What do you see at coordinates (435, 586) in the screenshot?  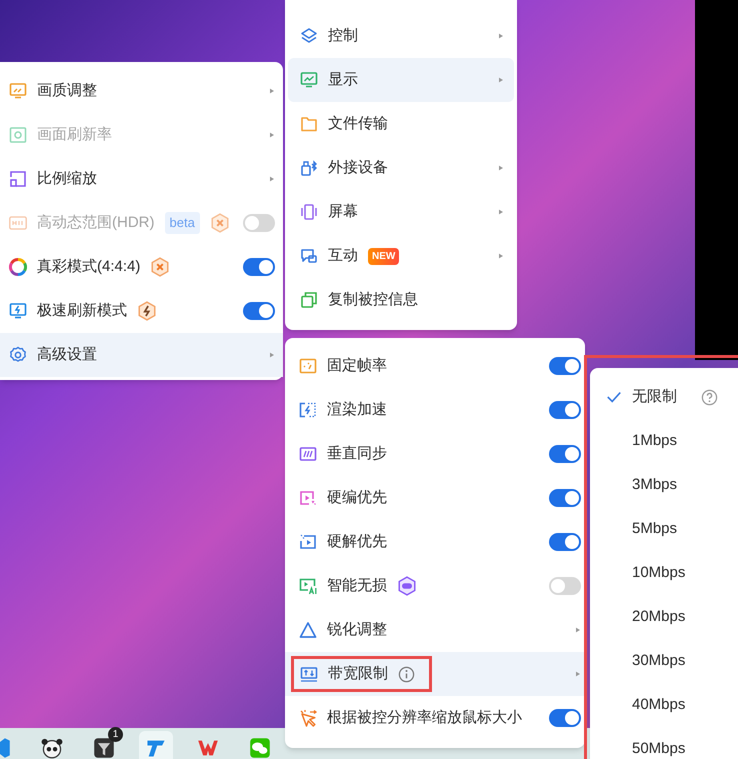 I see `menu-item: 智能无损` at bounding box center [435, 586].